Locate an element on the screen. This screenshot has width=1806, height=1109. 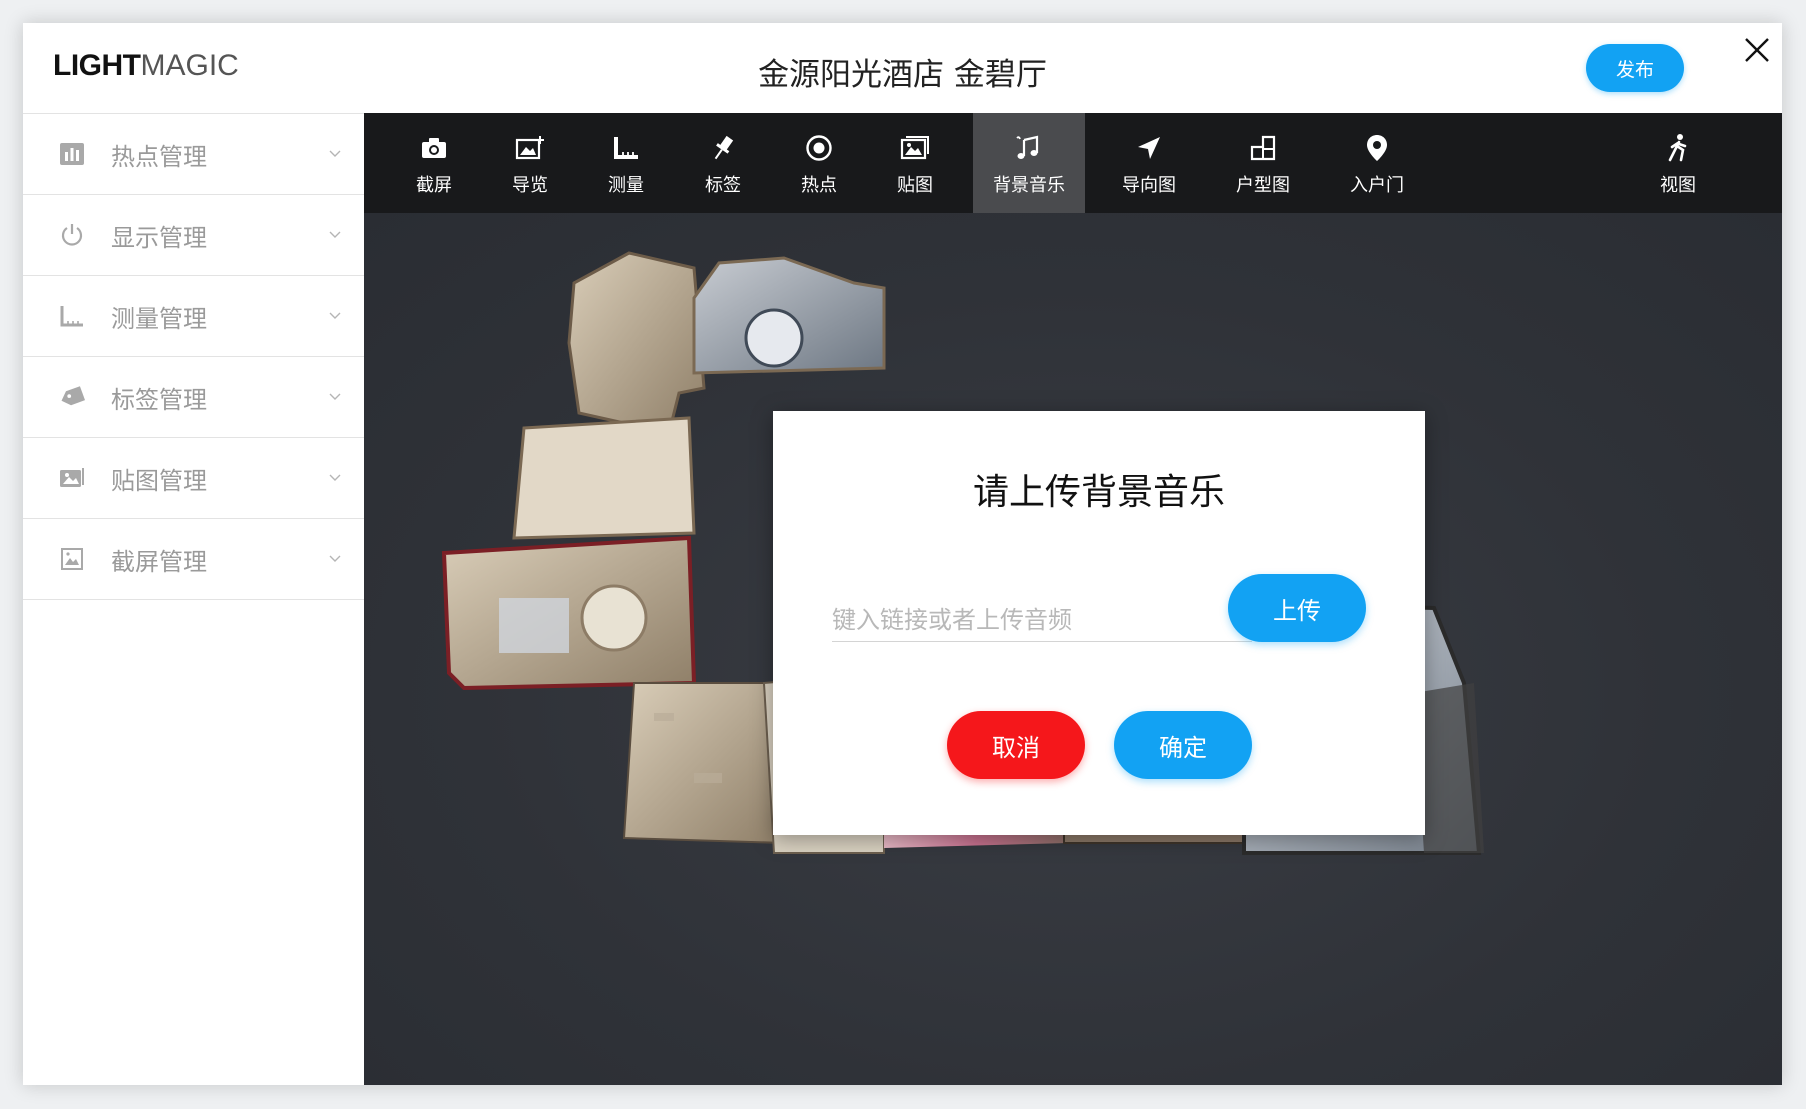
tool-sticker: 贴图 is located at coordinates (915, 163).